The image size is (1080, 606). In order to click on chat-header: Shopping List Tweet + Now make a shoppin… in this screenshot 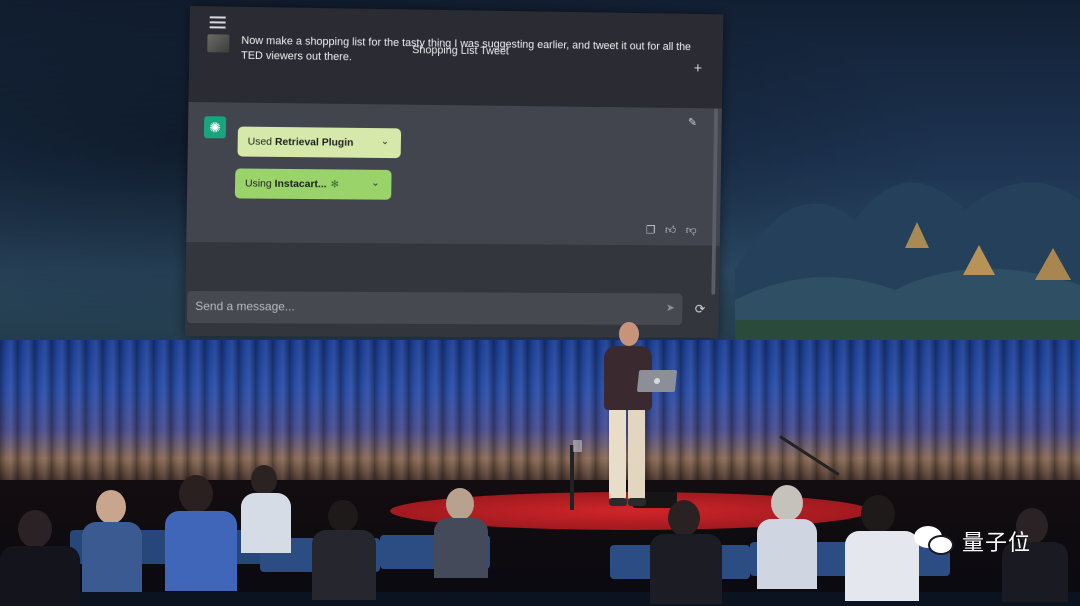, I will do `click(456, 57)`.